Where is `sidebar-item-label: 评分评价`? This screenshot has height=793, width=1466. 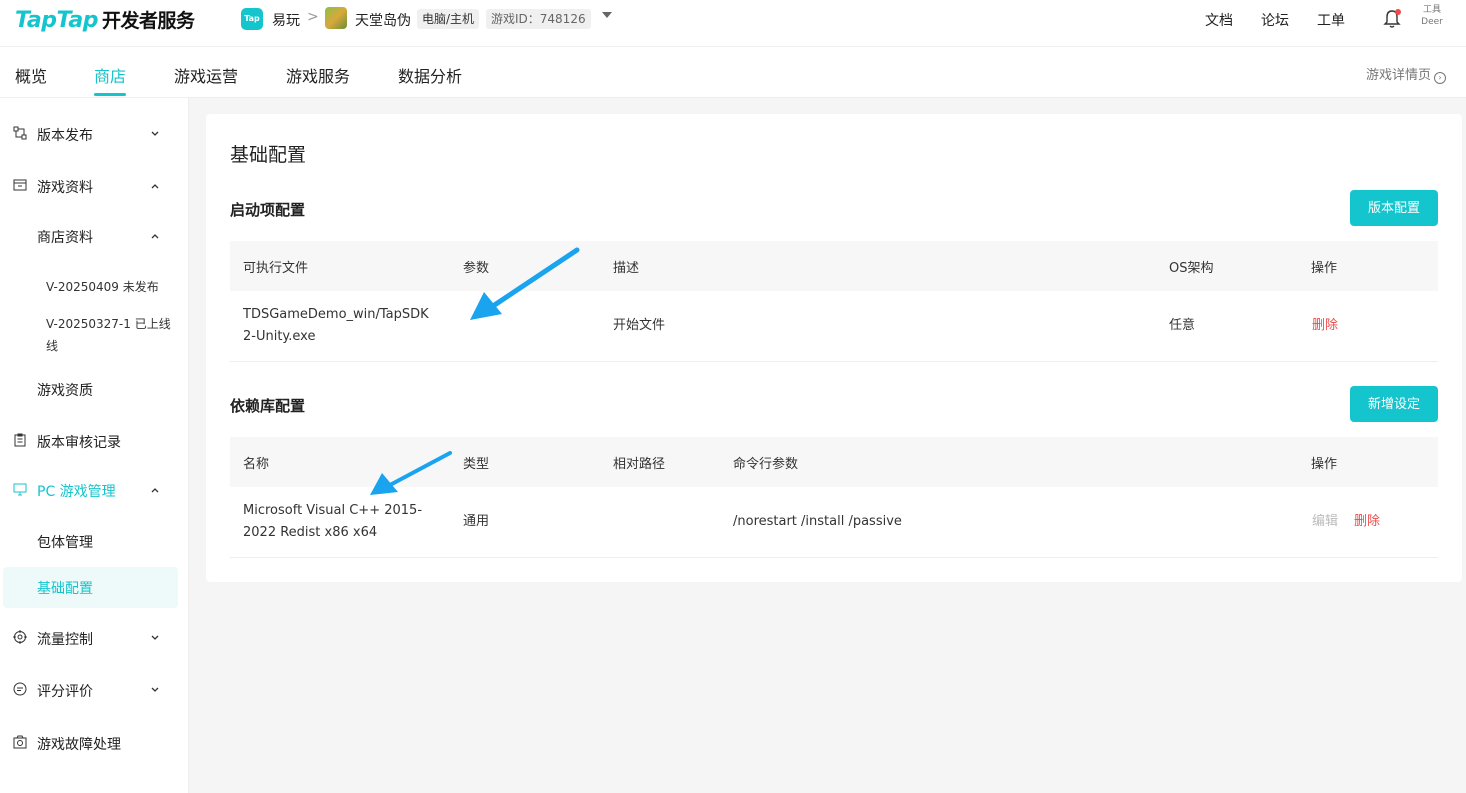
sidebar-item-label: 评分评价 is located at coordinates (65, 692).